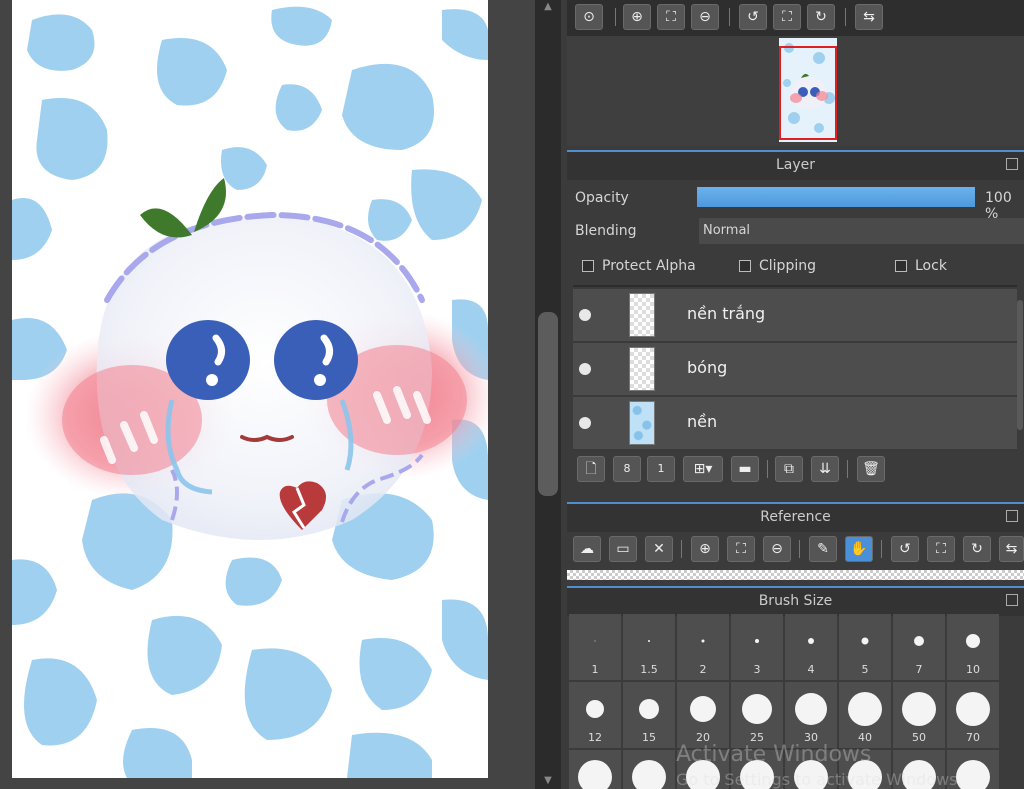 This screenshot has height=789, width=1024. Describe the element at coordinates (703, 647) in the screenshot. I see `brush-size-cell: 2` at that location.